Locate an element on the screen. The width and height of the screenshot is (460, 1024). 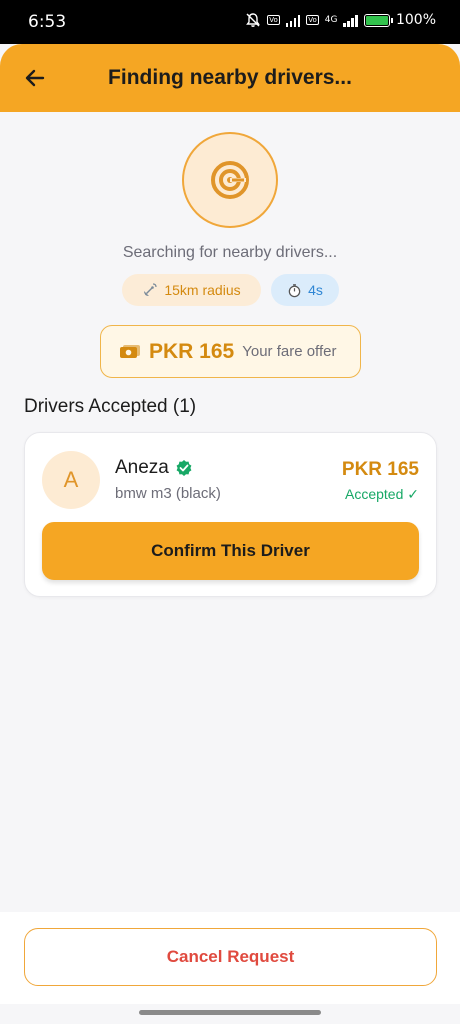
radar-indicator is located at coordinates (230, 180).